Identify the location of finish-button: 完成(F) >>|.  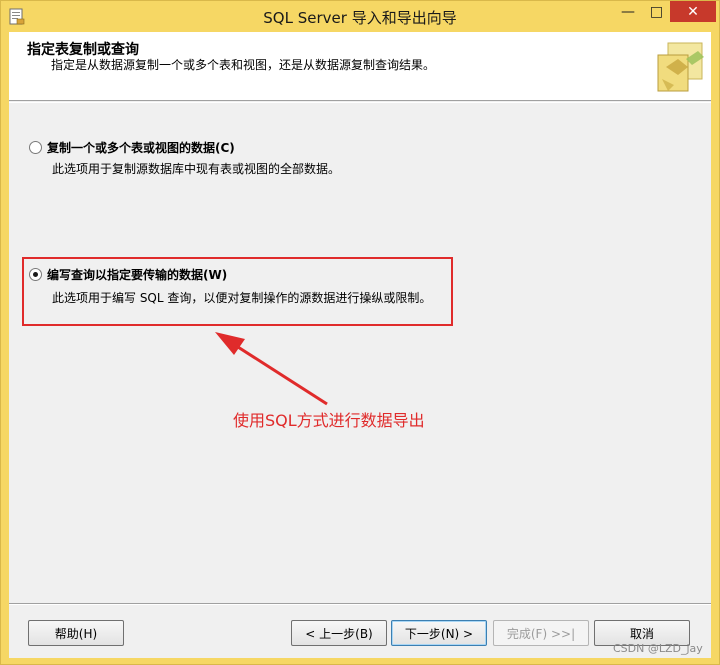
(541, 633).